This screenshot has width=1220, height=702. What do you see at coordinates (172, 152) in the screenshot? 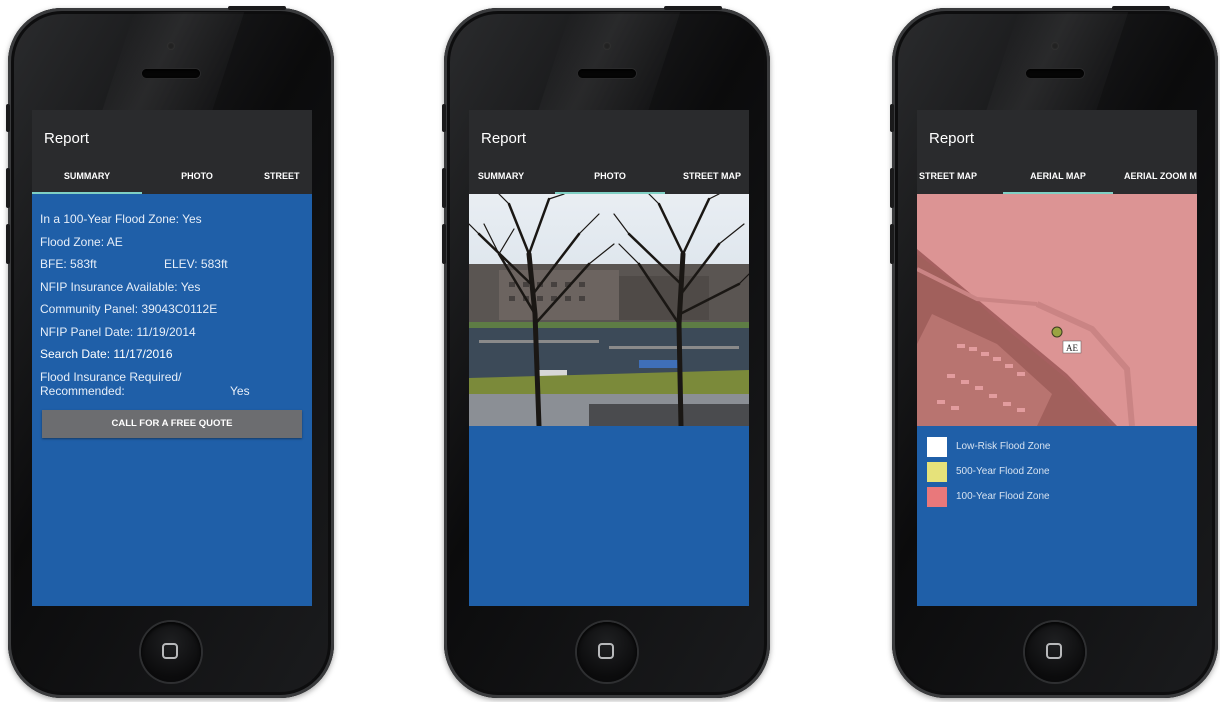
I see `app-bar: Report SUMMARY PHOTO STREET` at bounding box center [172, 152].